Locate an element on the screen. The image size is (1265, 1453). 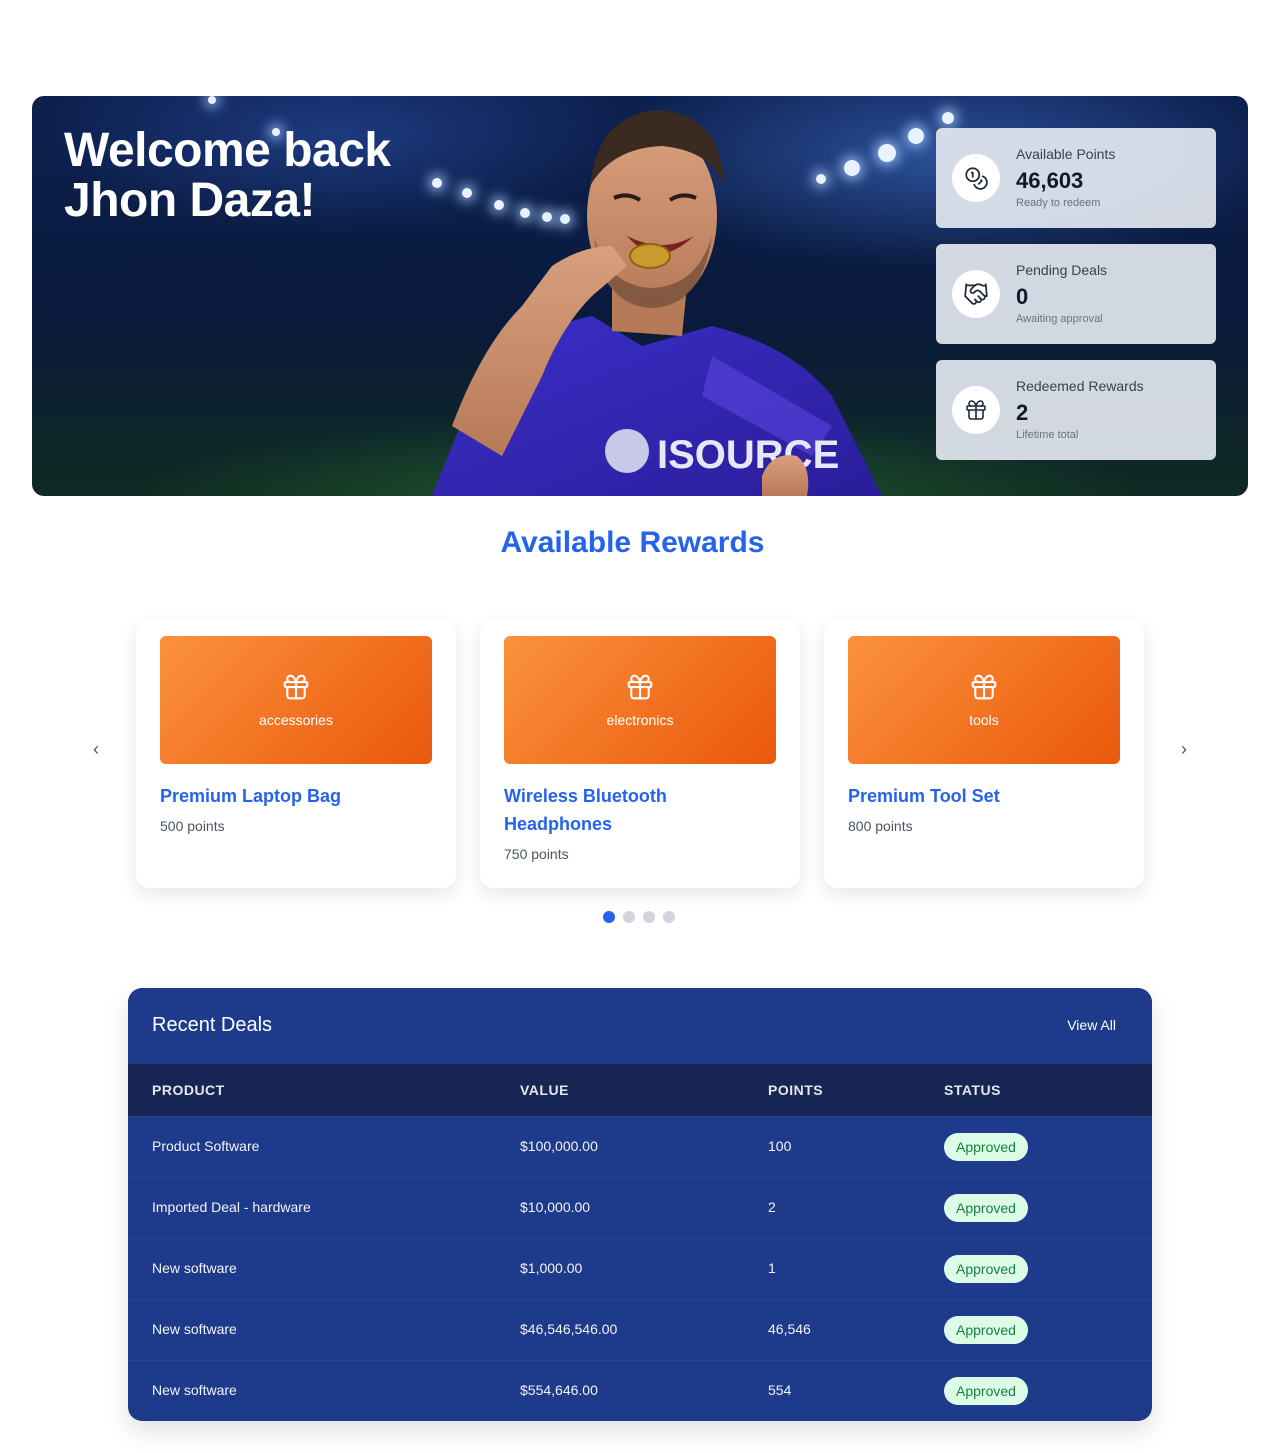
reward-category: tools is located at coordinates (984, 720).